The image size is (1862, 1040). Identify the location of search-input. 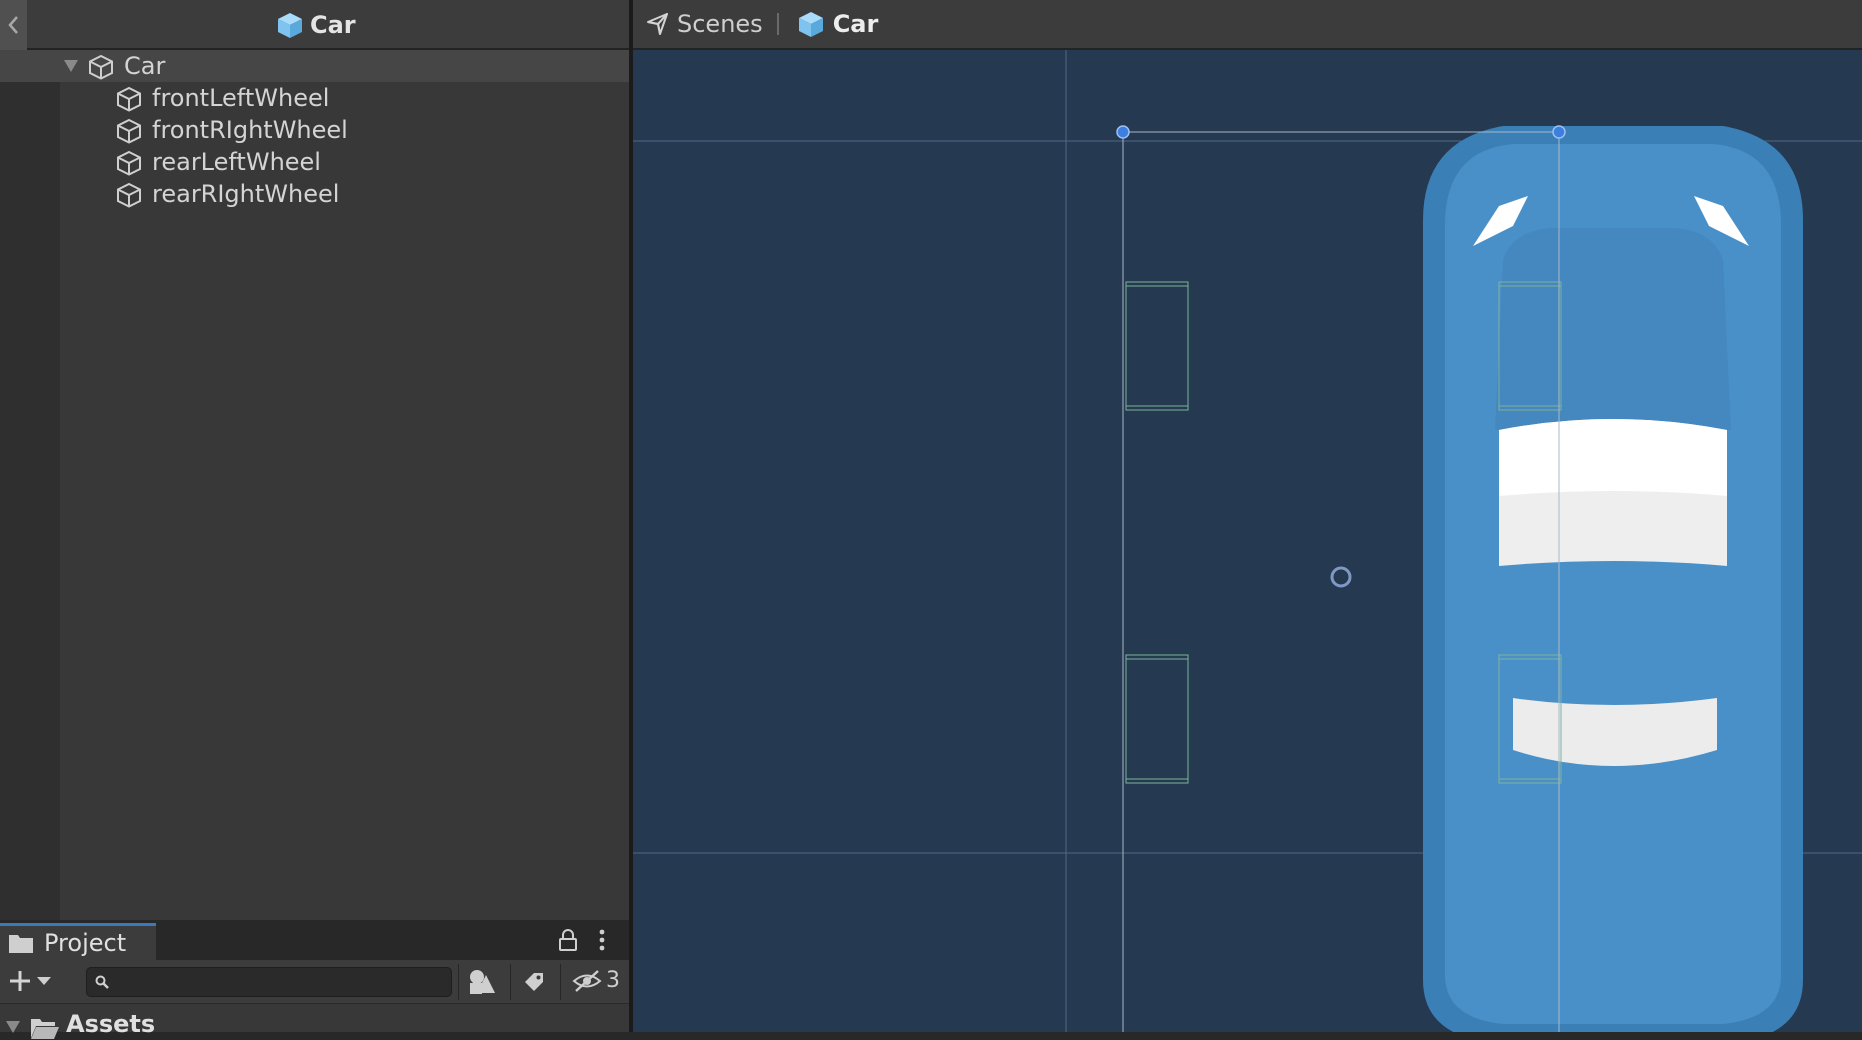
(282, 983).